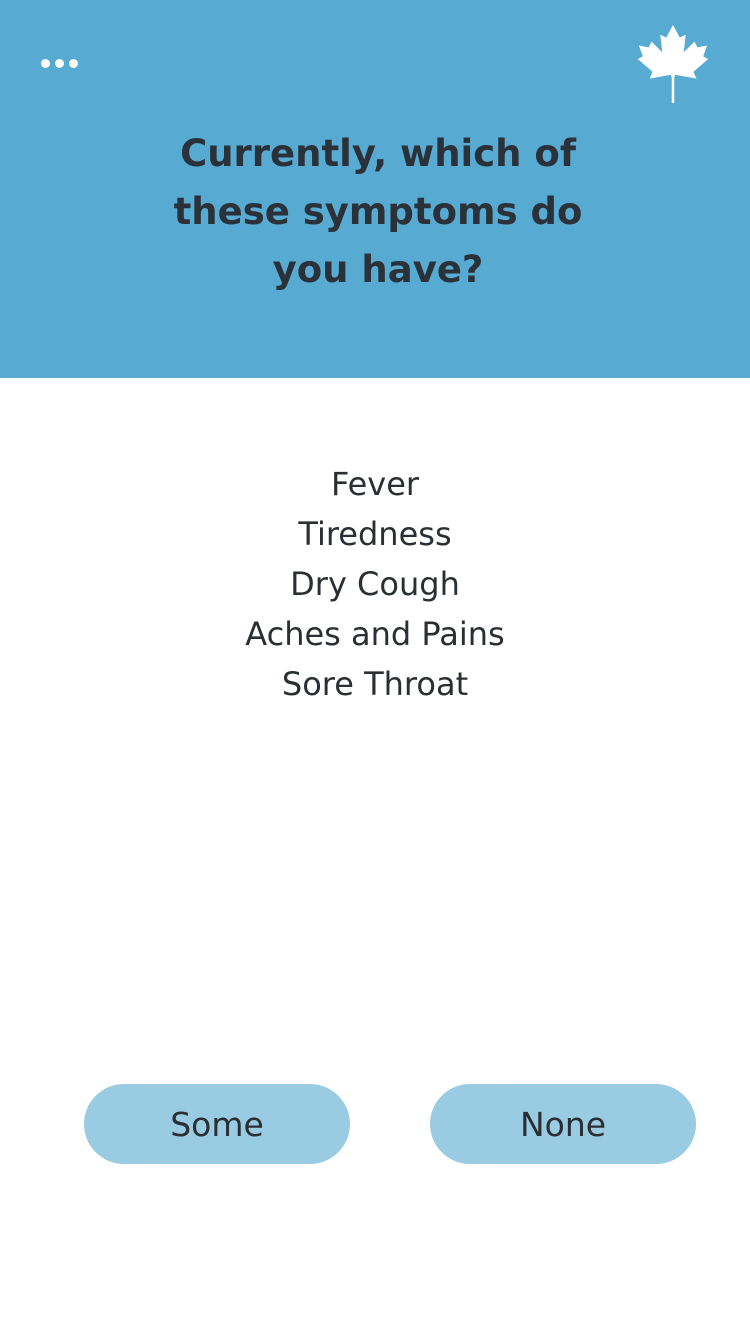 The height and width of the screenshot is (1334, 750). I want to click on none-button: None, so click(563, 1124).